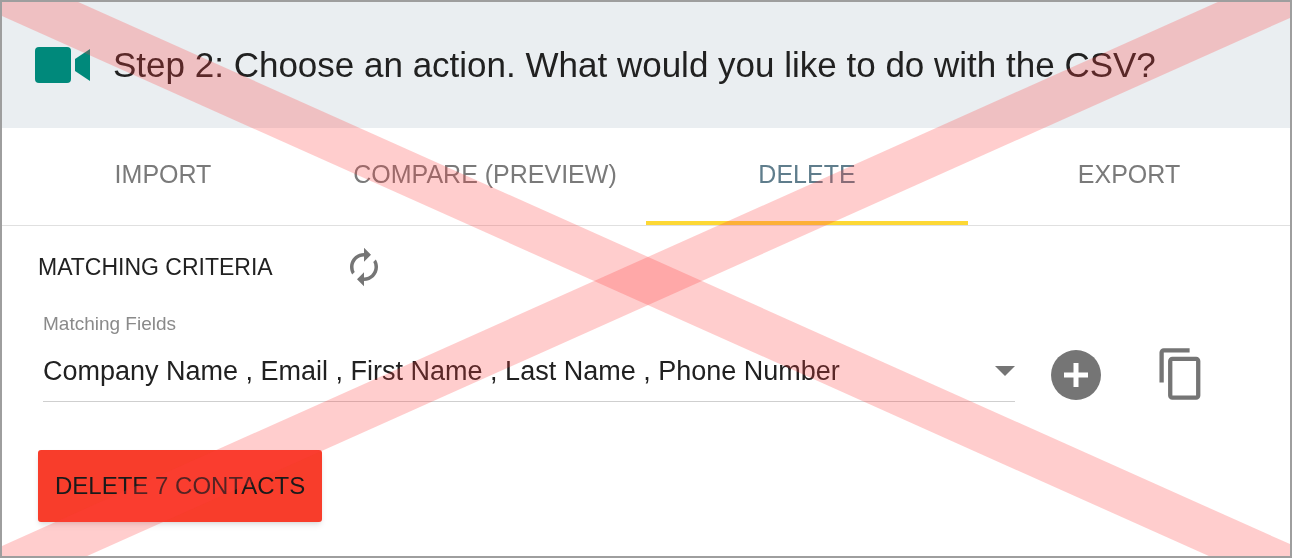 The image size is (1292, 558). What do you see at coordinates (529, 356) in the screenshot?
I see `matching-fields-dropdown: Matching Fields Company Name , Email , First Name , Last Name , Phone Number` at bounding box center [529, 356].